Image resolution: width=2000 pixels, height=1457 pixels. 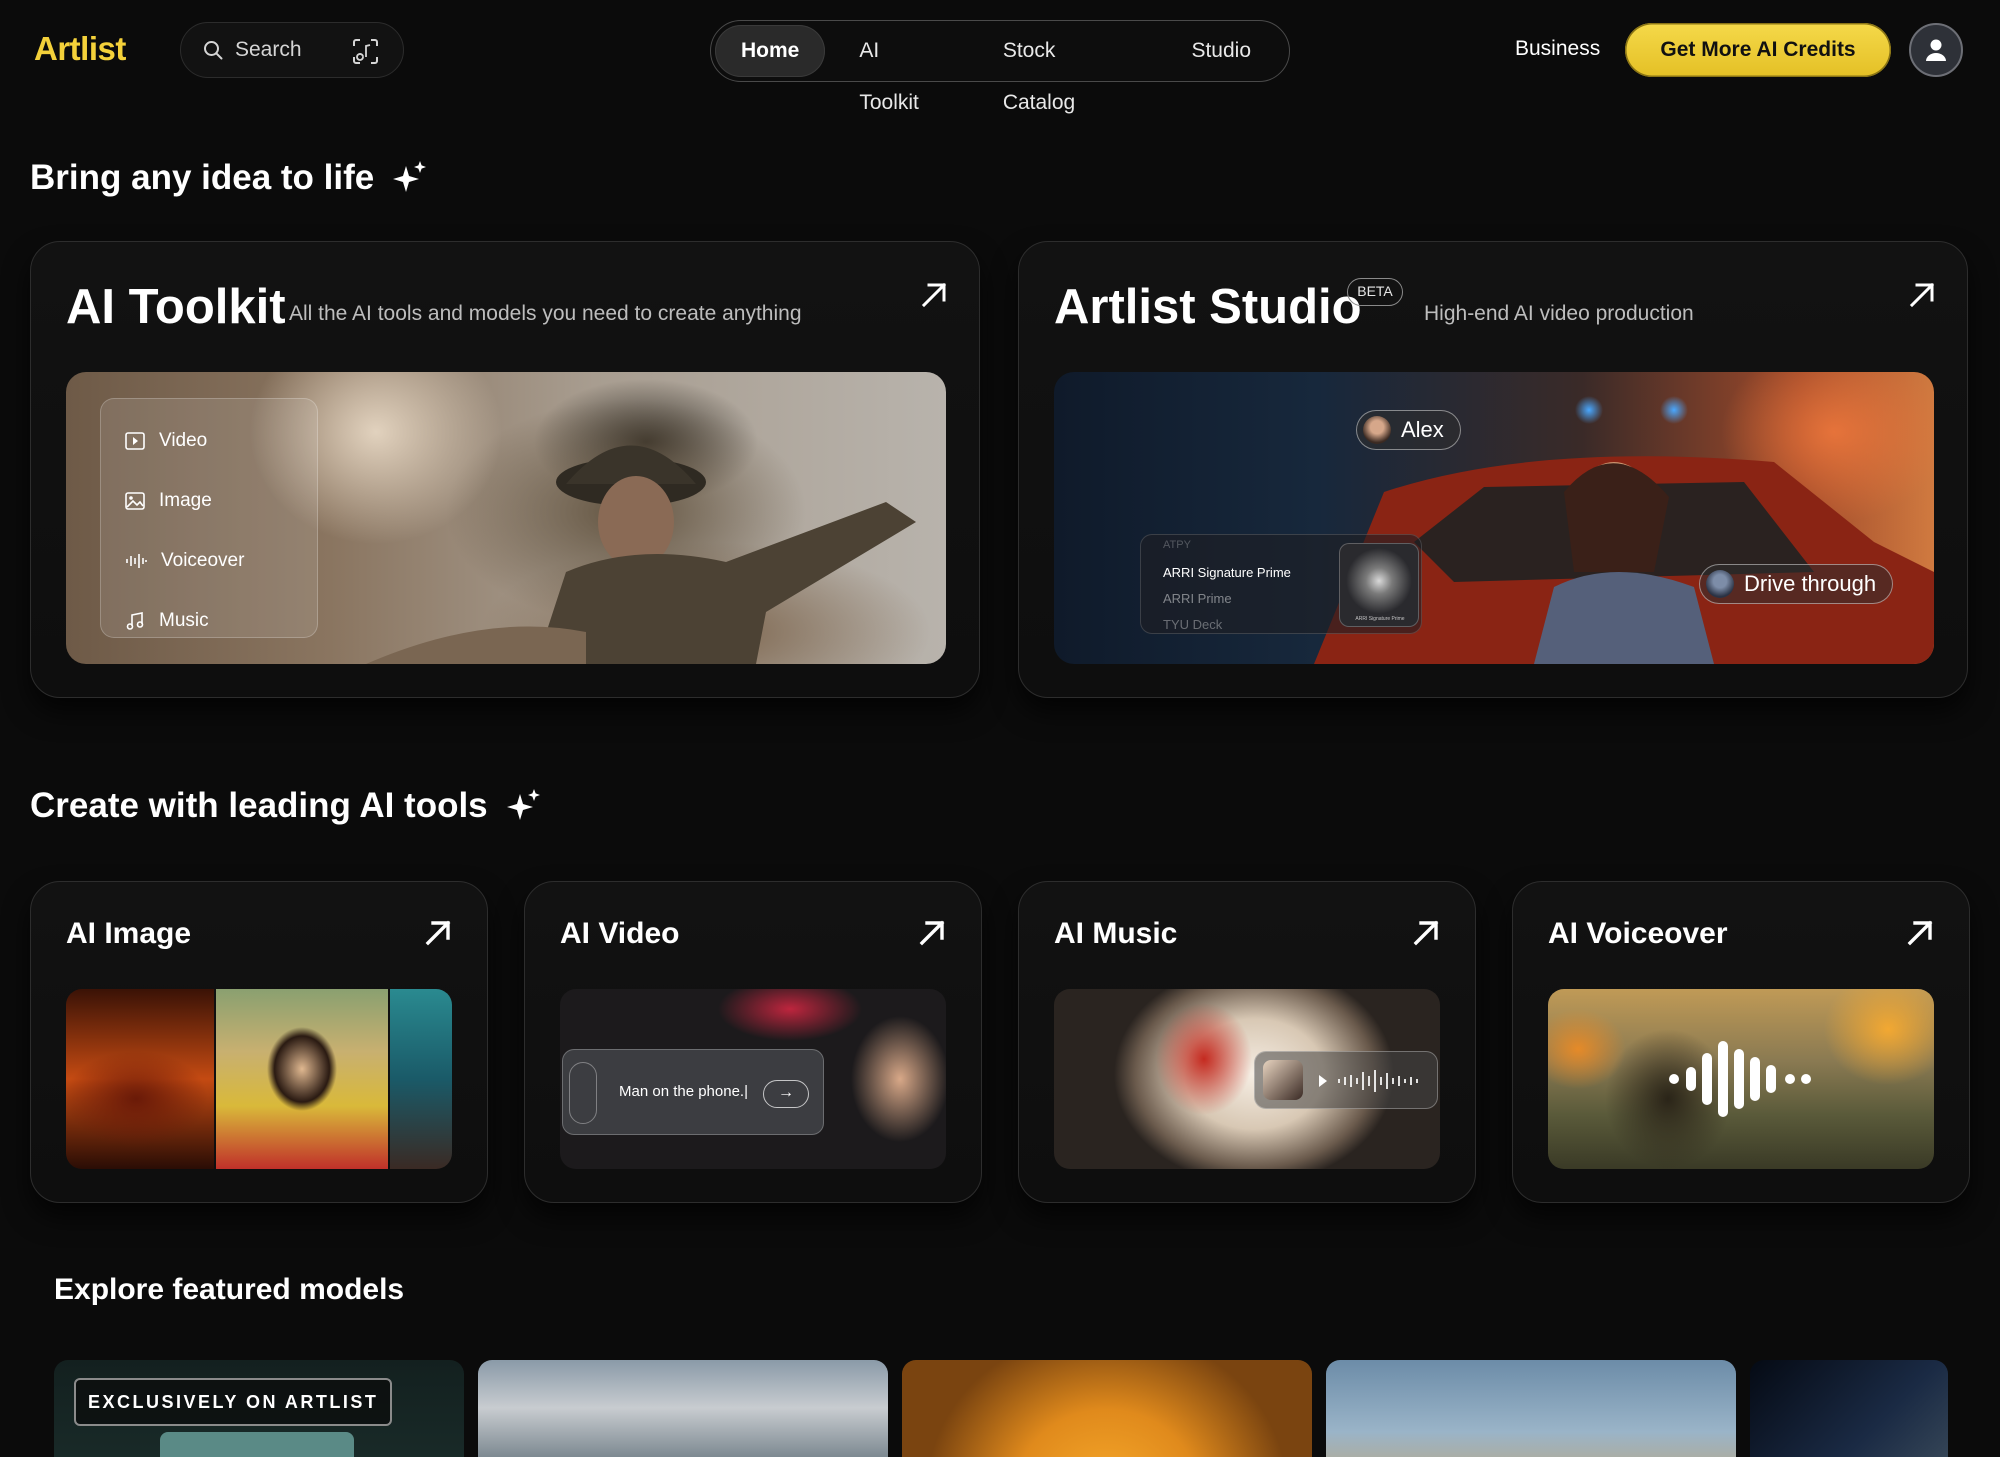 I want to click on ai-image-preview, so click(x=259, y=1079).